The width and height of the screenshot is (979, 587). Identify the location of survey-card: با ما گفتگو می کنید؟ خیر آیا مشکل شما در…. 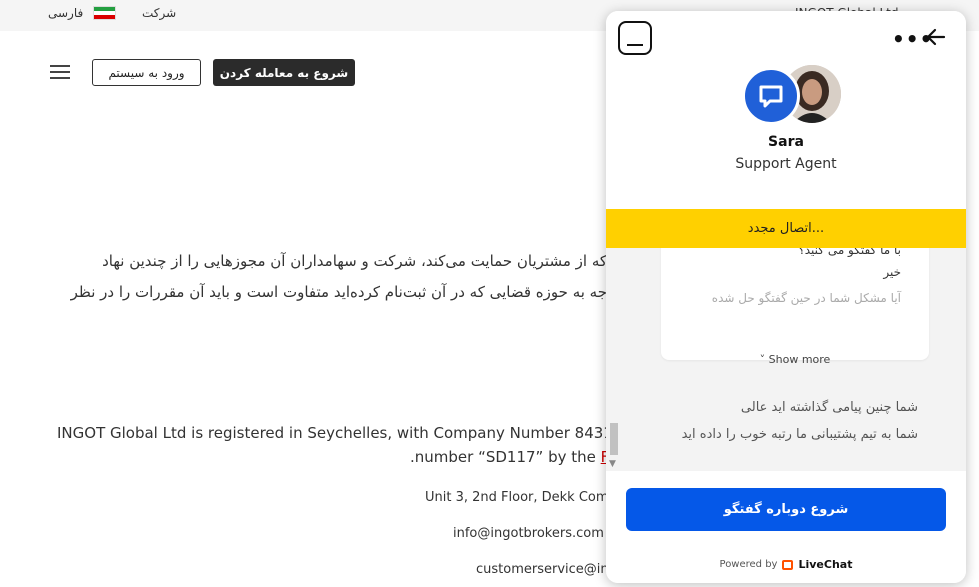
(795, 297).